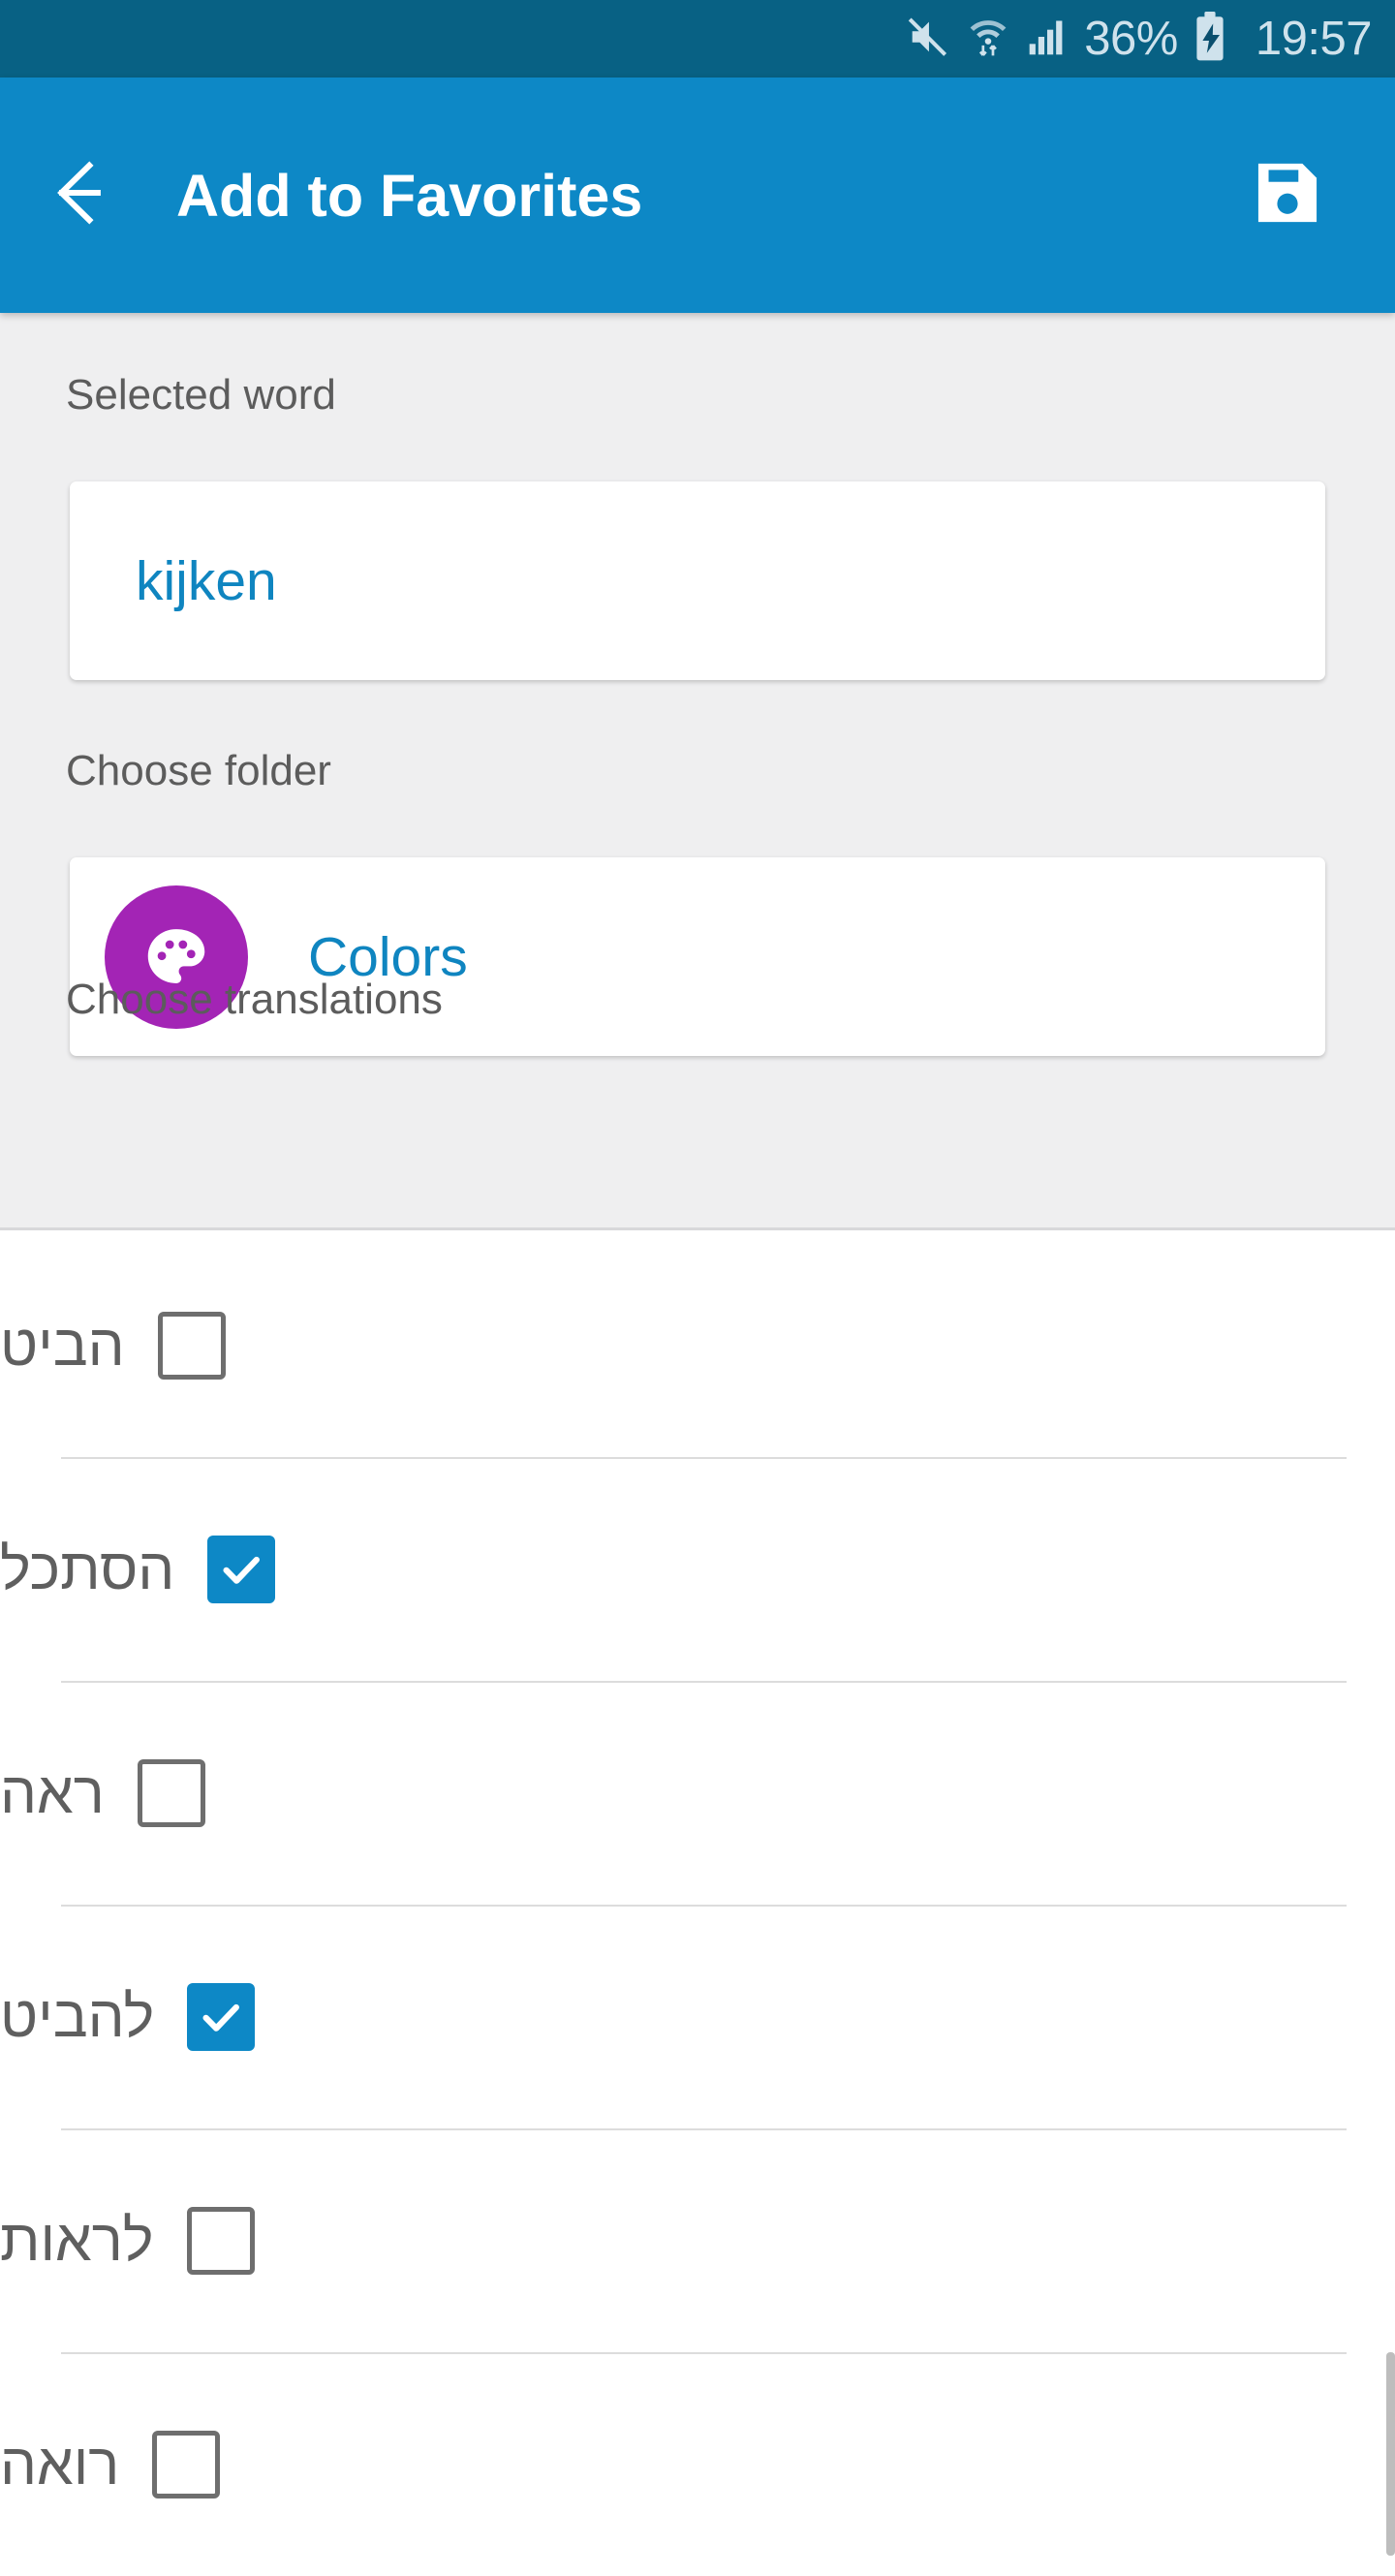  I want to click on selected-word-value: kijken, so click(206, 580).